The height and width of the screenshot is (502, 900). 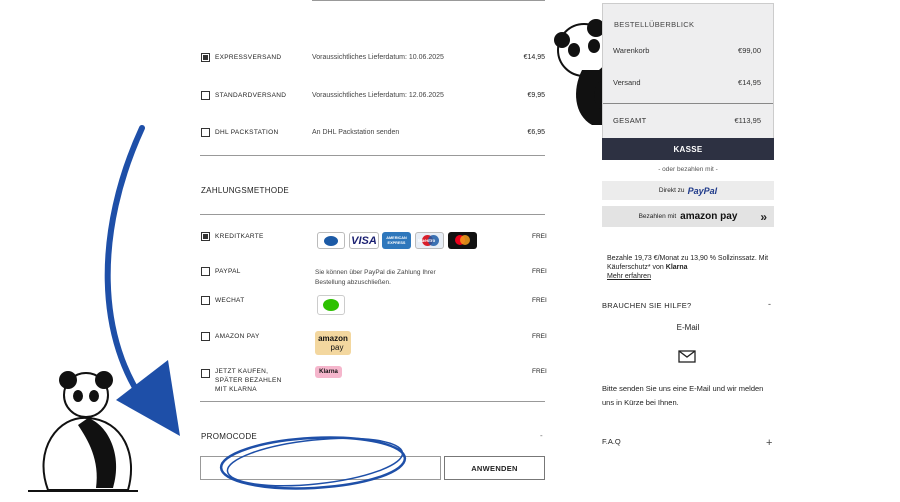 What do you see at coordinates (702, 190) in the screenshot?
I see `paypal-logo: PayPal` at bounding box center [702, 190].